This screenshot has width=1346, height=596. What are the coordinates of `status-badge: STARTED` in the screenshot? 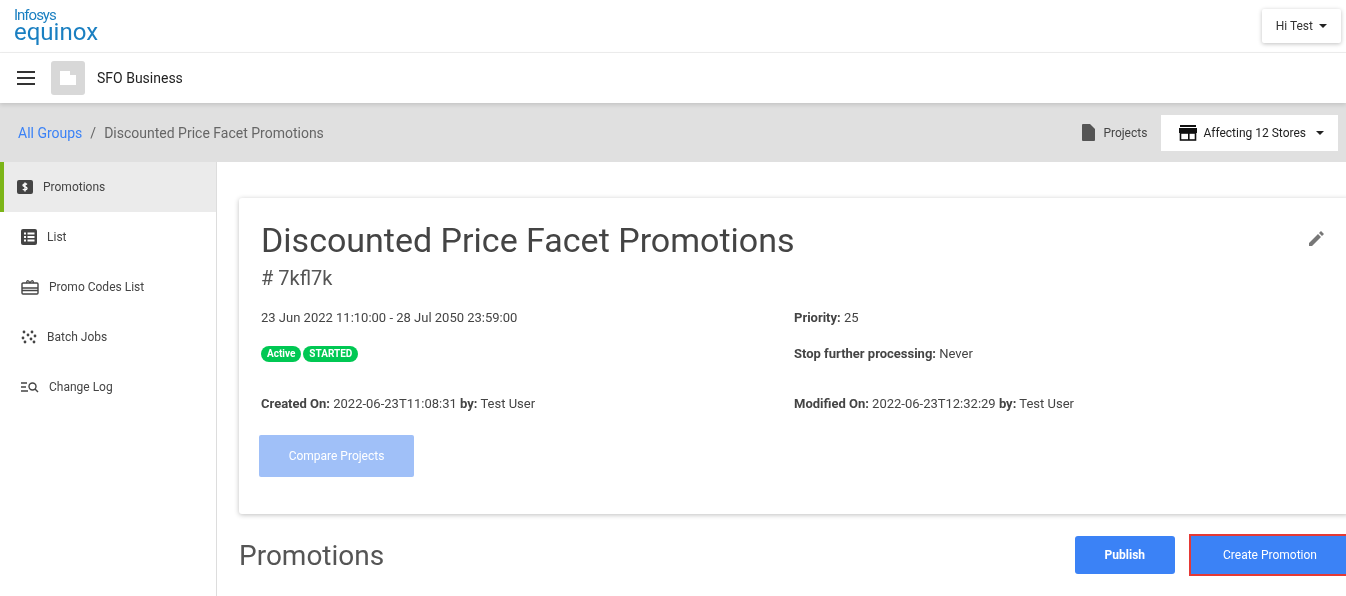 It's located at (331, 354).